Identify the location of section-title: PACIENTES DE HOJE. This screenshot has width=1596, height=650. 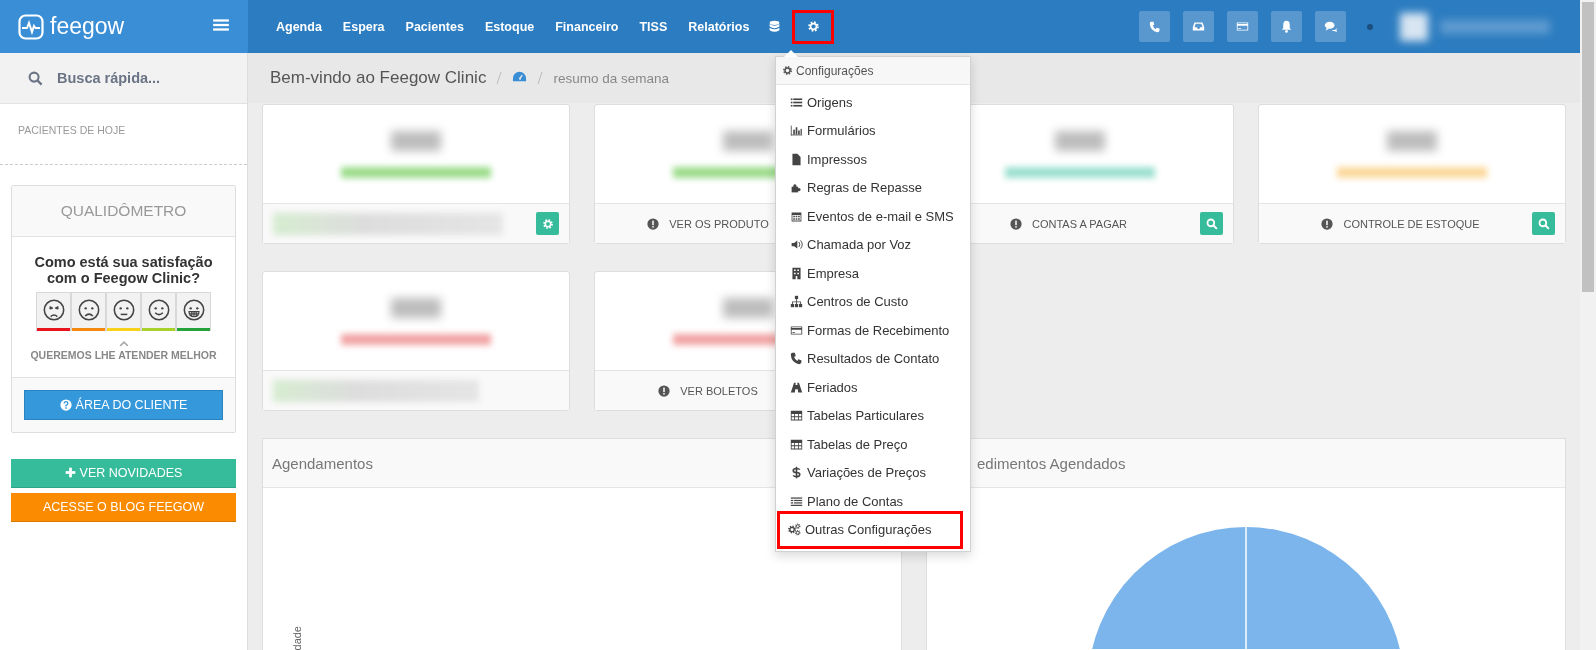
(123, 134).